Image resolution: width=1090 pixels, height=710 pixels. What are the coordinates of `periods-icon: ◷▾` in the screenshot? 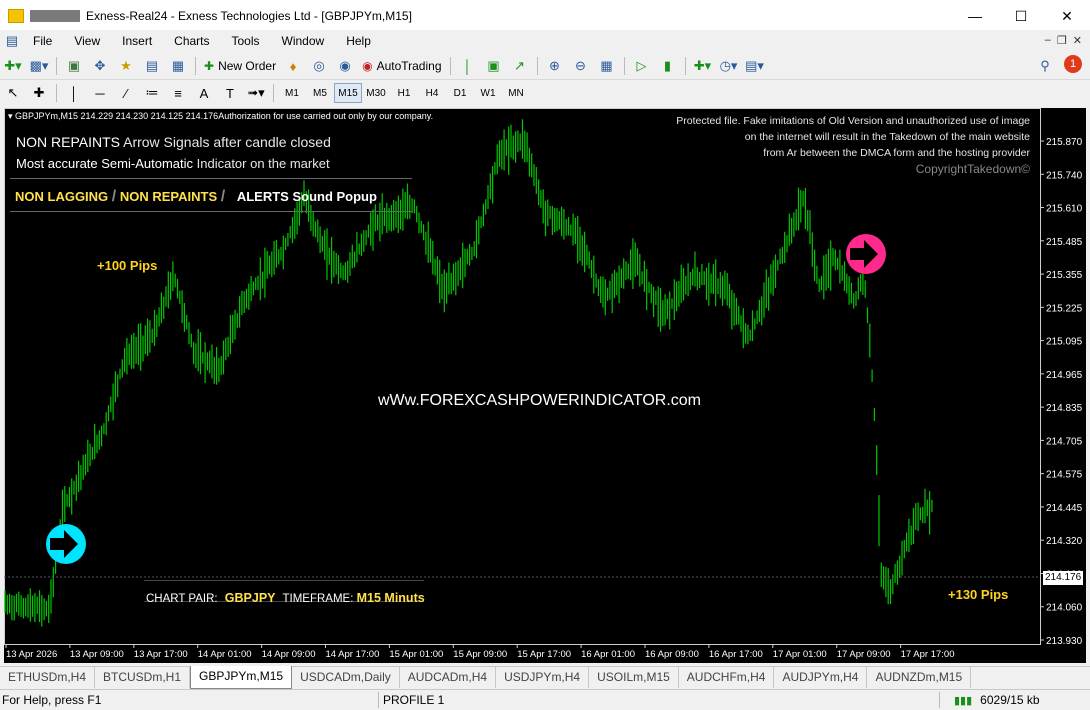 It's located at (729, 66).